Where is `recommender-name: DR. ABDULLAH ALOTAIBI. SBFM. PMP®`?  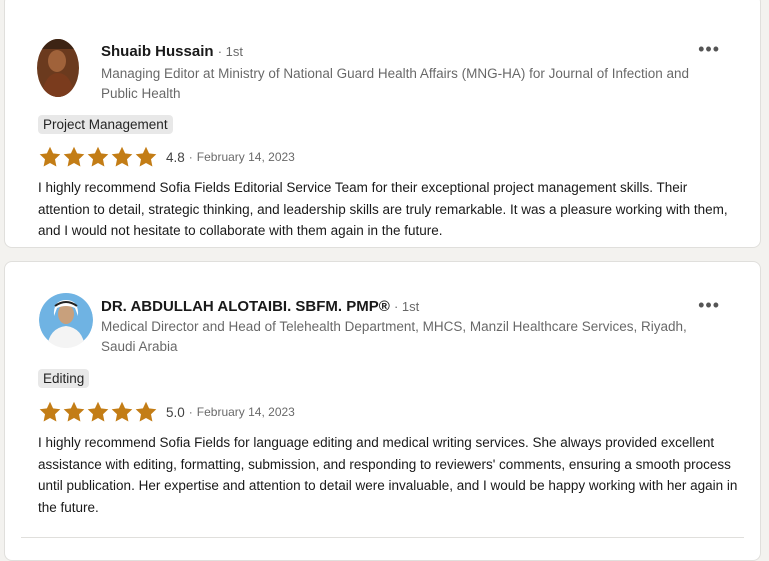
recommender-name: DR. ABDULLAH ALOTAIBI. SBFM. PMP® is located at coordinates (245, 306).